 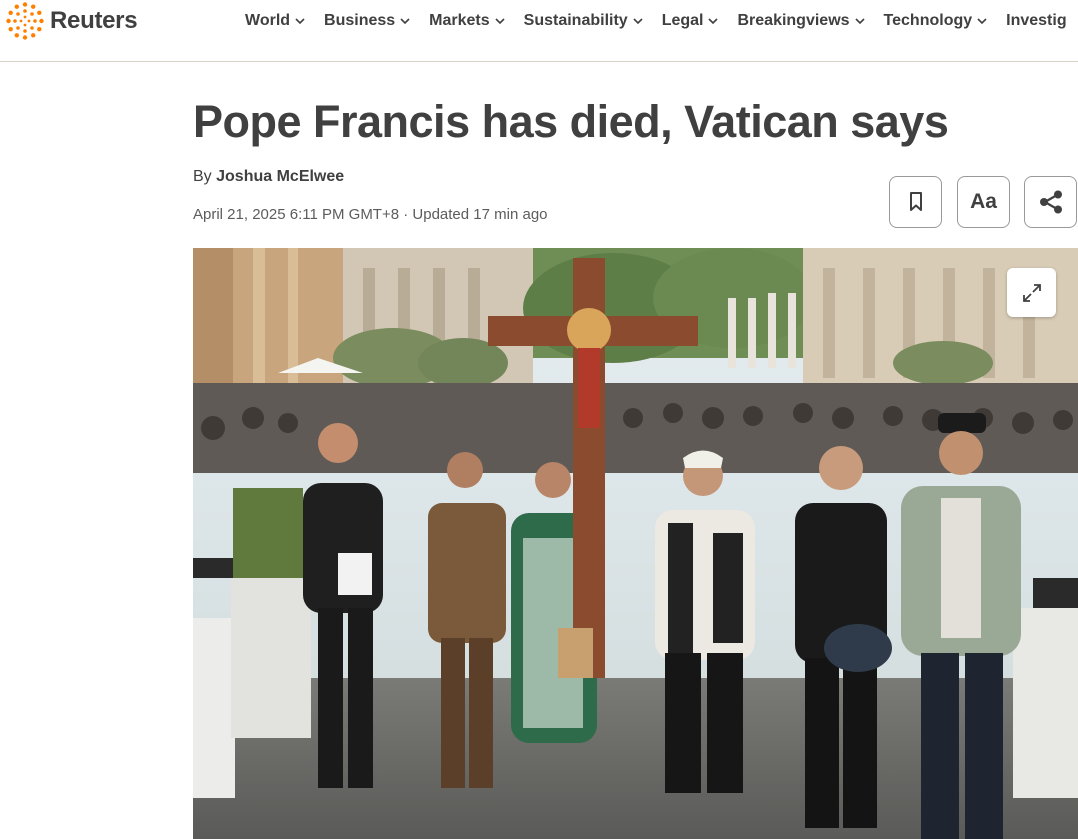 I want to click on nav-item-technology: Technology, so click(x=936, y=21).